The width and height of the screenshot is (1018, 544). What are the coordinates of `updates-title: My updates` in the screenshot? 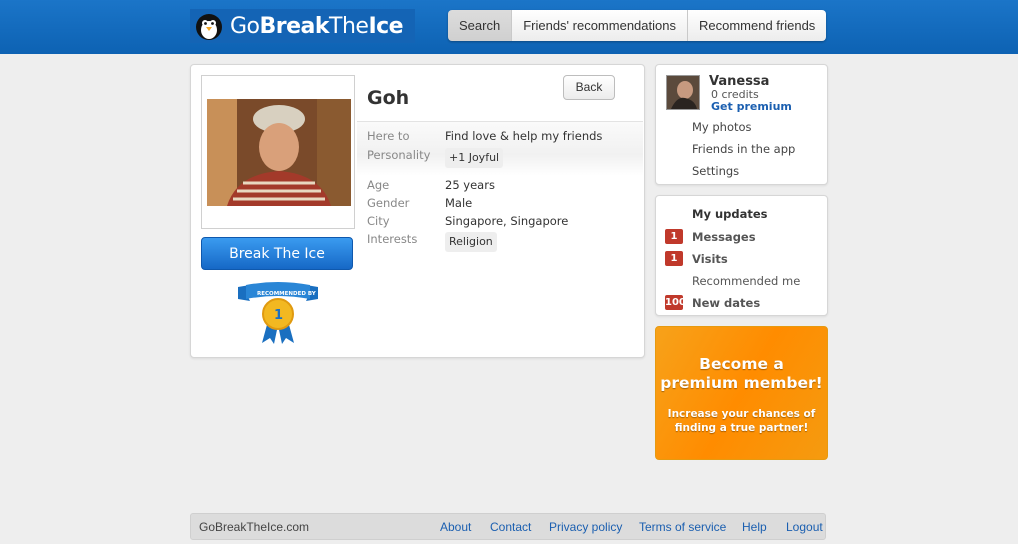 It's located at (730, 214).